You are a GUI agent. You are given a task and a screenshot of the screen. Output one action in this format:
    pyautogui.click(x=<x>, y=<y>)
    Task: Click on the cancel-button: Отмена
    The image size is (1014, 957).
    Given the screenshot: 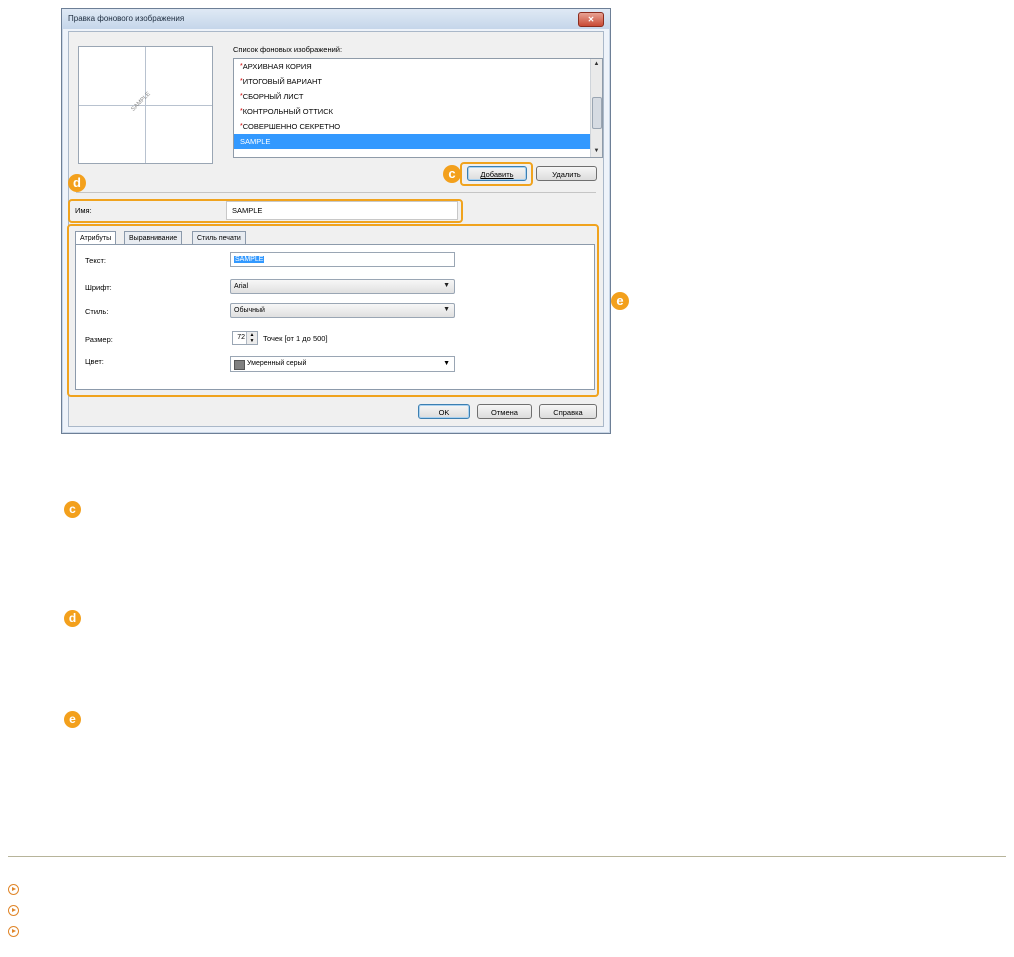 What is the action you would take?
    pyautogui.click(x=504, y=411)
    